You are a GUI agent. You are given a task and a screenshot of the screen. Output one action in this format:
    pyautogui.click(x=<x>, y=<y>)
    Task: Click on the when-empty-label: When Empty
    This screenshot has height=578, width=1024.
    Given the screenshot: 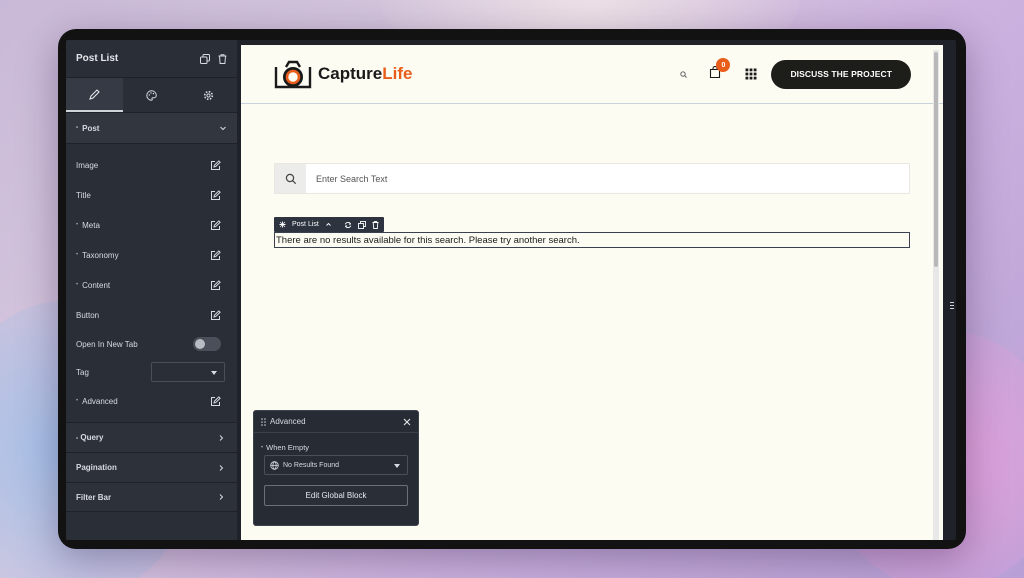 What is the action you would take?
    pyautogui.click(x=288, y=447)
    